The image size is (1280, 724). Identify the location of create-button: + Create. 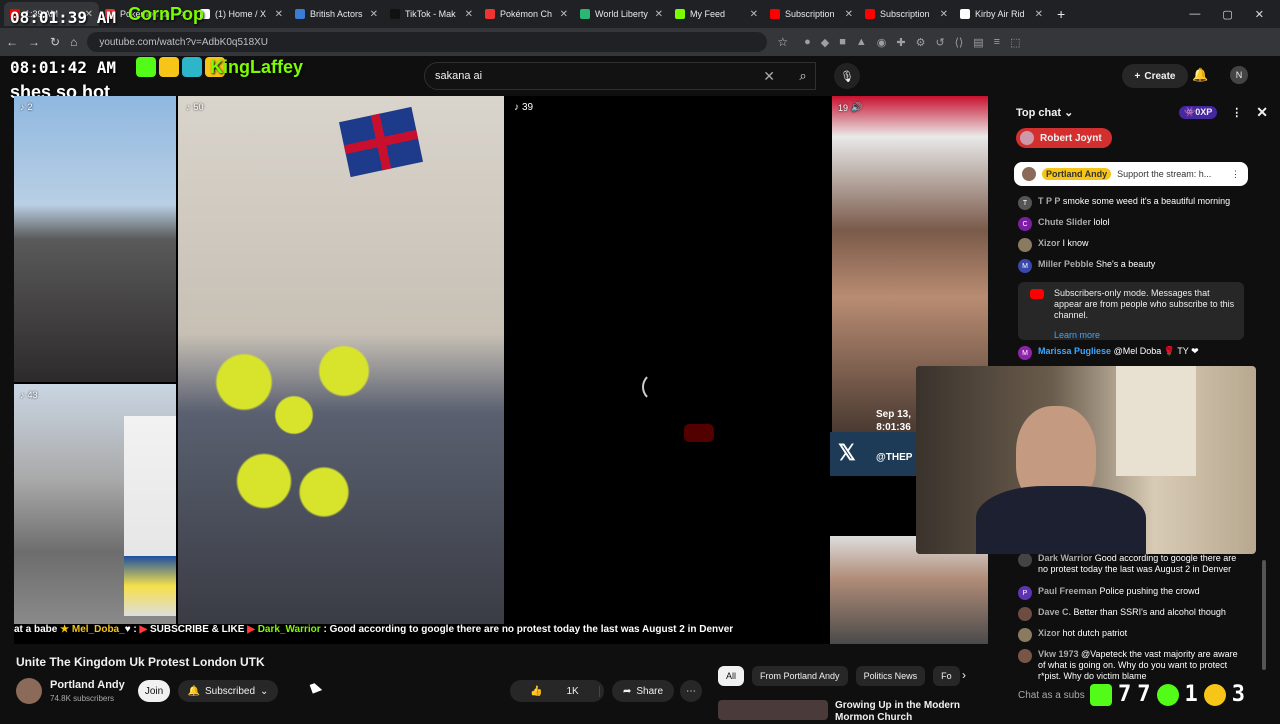
(1155, 76).